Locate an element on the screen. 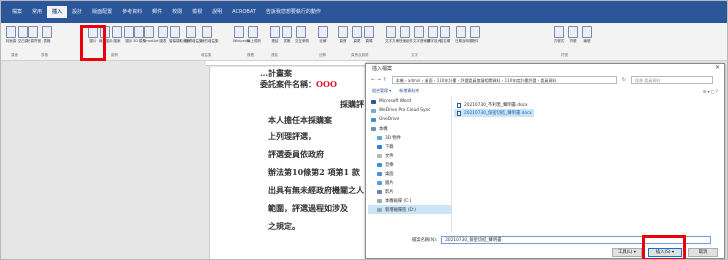 The width and height of the screenshot is (728, 260). document-line: 本人擔任本採購案 is located at coordinates (296, 120).